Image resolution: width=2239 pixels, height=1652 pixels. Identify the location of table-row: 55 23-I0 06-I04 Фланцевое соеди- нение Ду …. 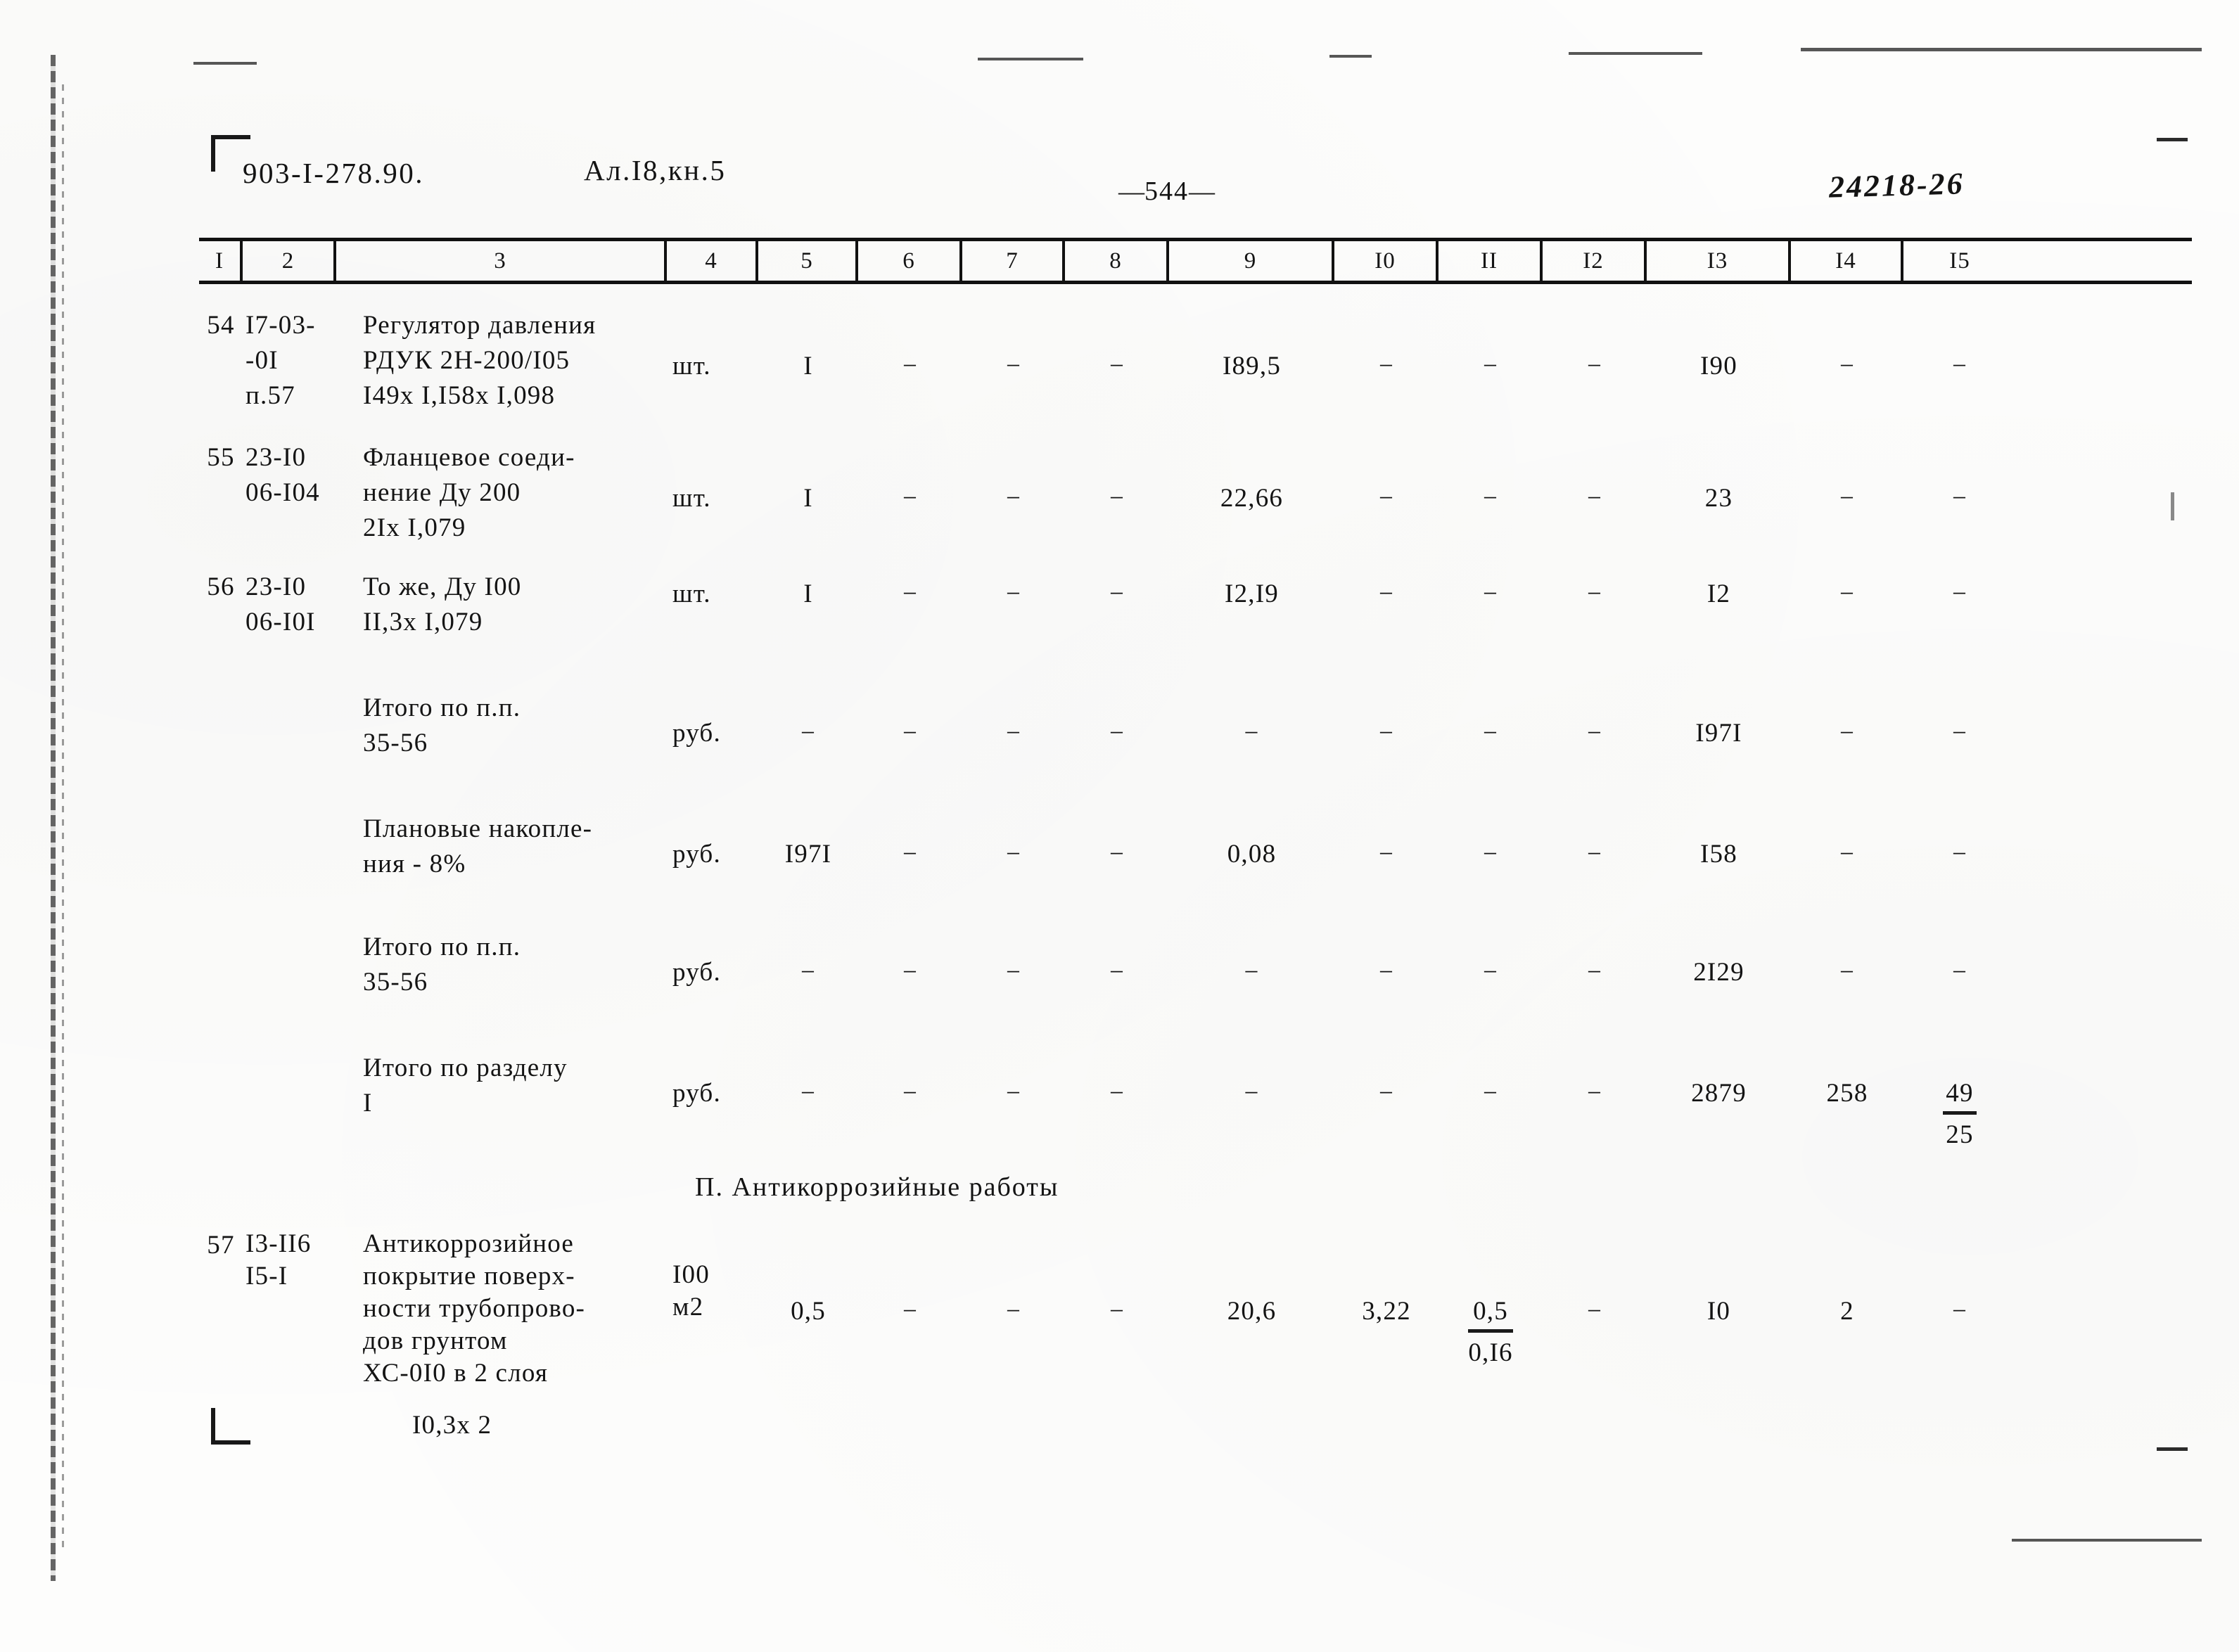
(1195, 493).